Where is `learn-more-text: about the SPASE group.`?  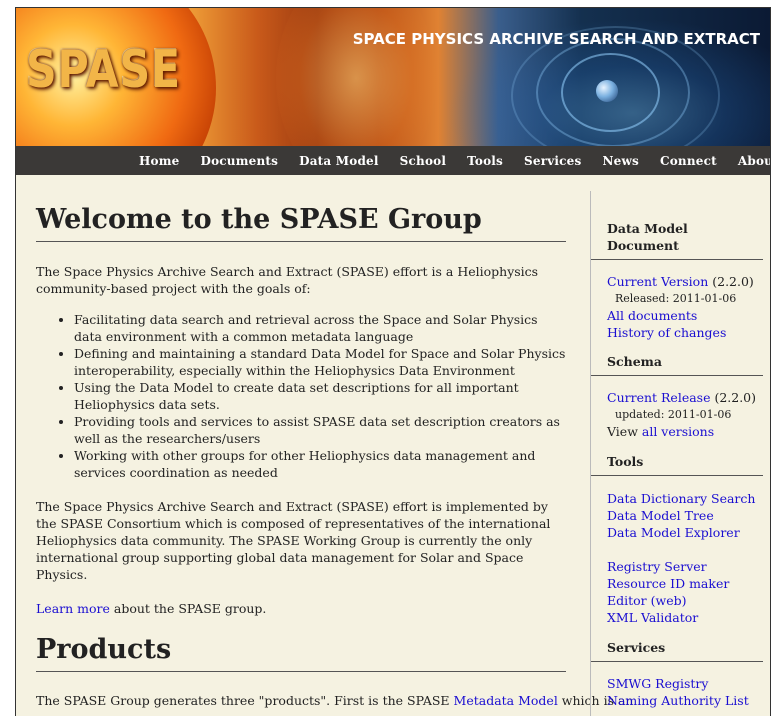 learn-more-text: about the SPASE group. is located at coordinates (188, 608).